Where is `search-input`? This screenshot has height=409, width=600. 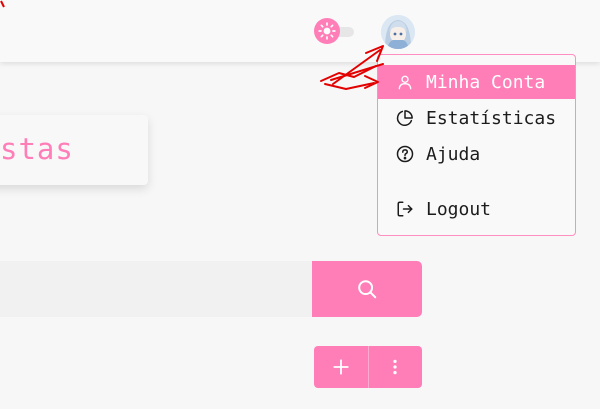 search-input is located at coordinates (156, 289).